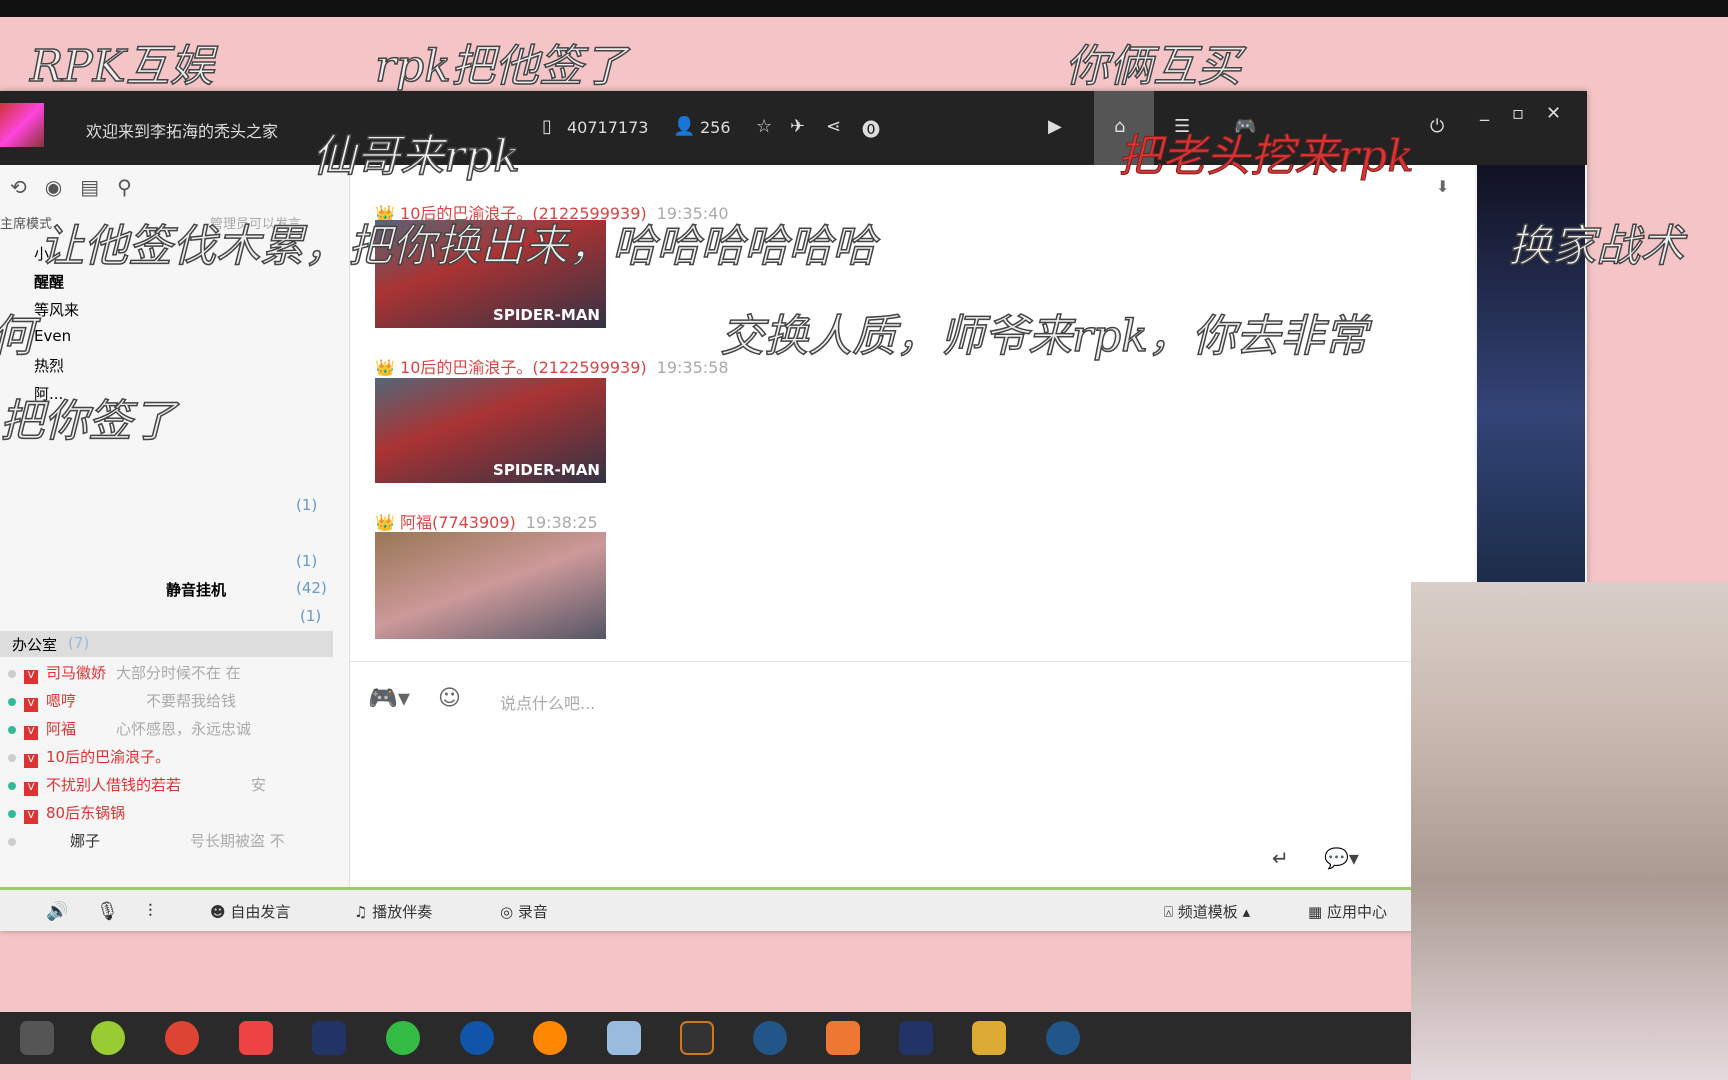 The image size is (1728, 1080). What do you see at coordinates (1347, 911) in the screenshot?
I see `app-center-button: ▦ 应用中心` at bounding box center [1347, 911].